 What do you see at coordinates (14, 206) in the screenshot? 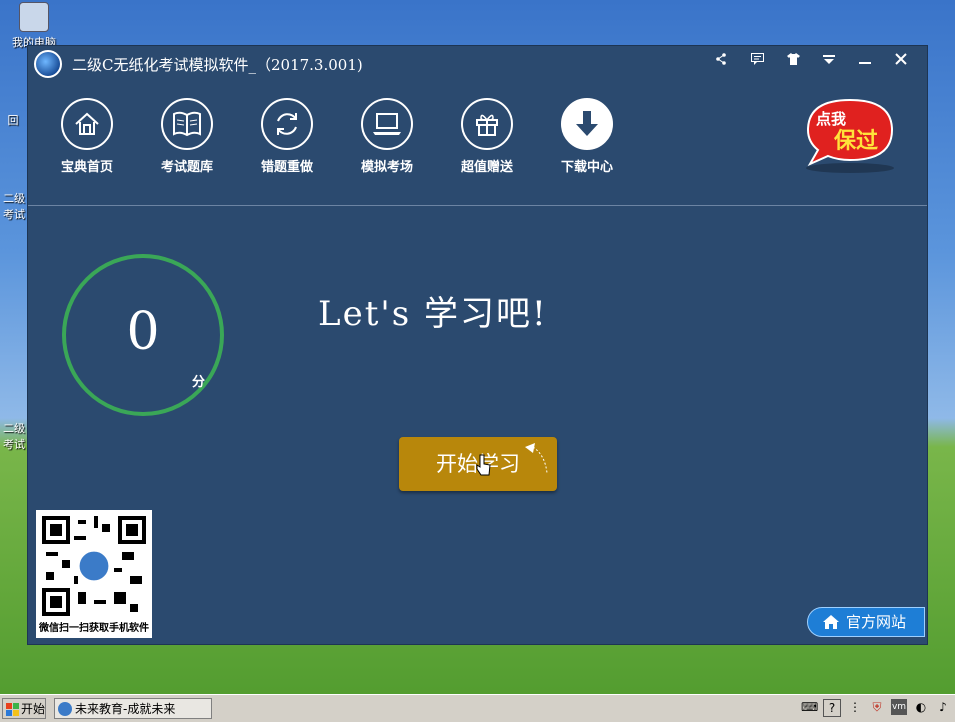
I see `desktop-icon-exam-1: 二级 考试` at bounding box center [14, 206].